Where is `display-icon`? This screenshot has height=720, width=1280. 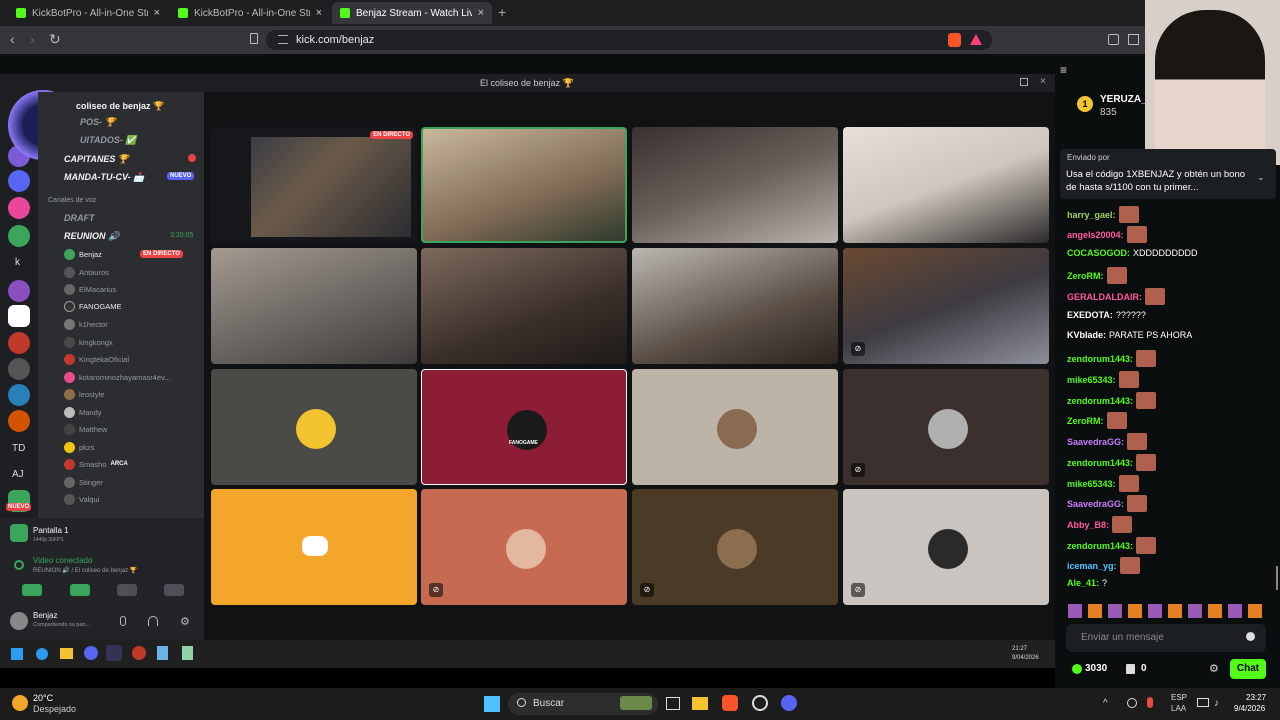
display-icon is located at coordinates (1203, 702).